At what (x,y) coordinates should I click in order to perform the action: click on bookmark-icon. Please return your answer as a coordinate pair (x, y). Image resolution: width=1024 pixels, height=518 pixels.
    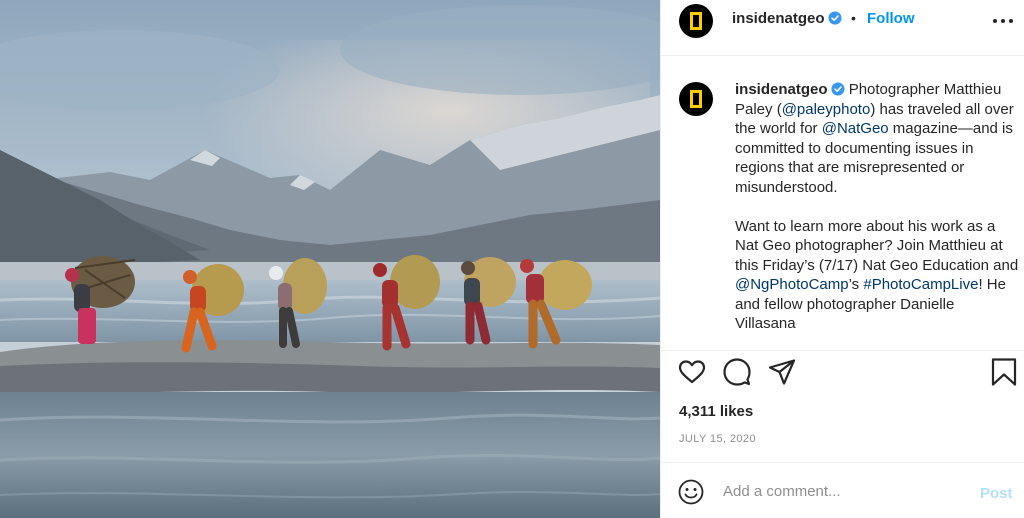
    Looking at the image, I should click on (1004, 372).